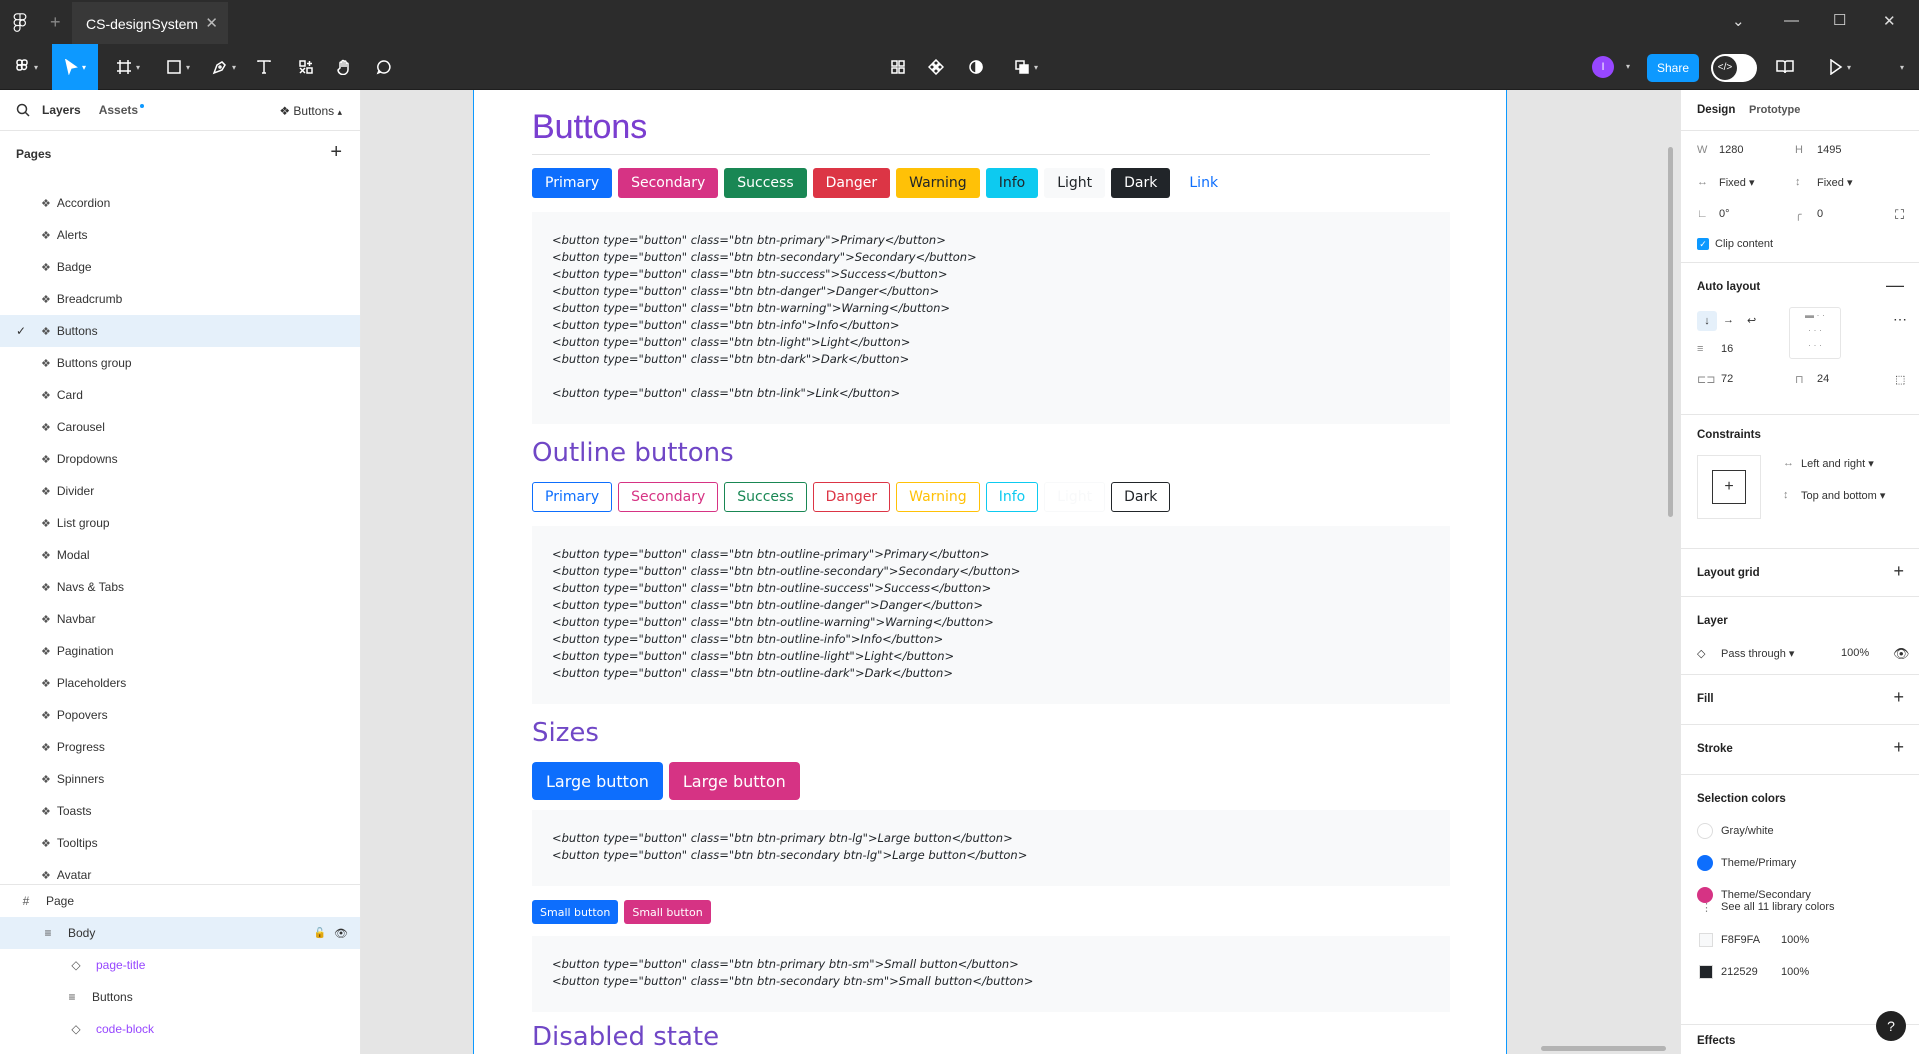  What do you see at coordinates (320, 933) in the screenshot?
I see `unlock-icon: 🔓` at bounding box center [320, 933].